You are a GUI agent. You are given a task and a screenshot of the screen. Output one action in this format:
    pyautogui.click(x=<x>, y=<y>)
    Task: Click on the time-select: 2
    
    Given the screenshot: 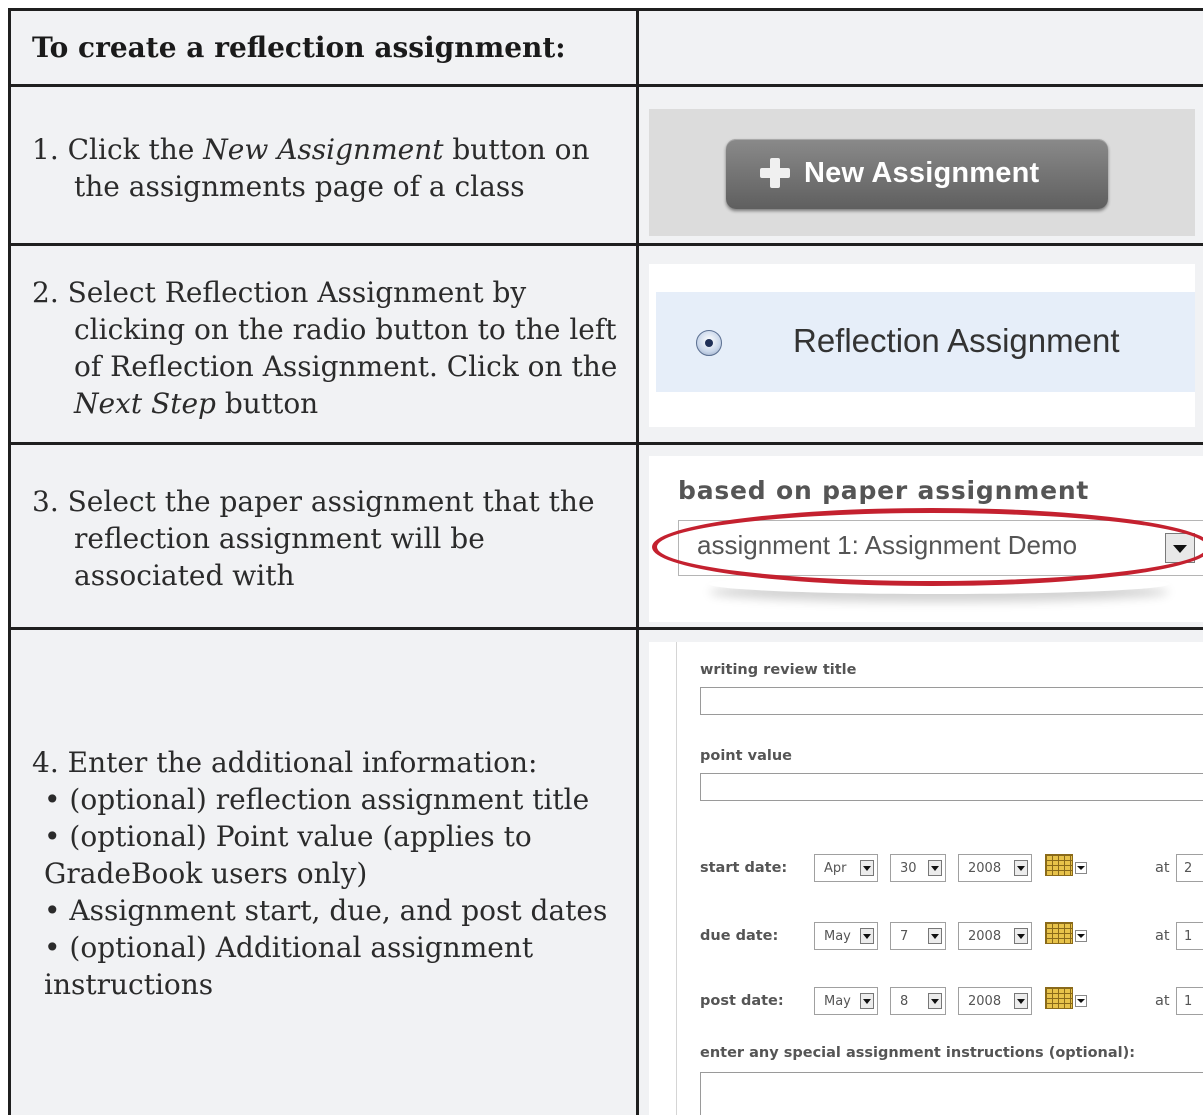 What is the action you would take?
    pyautogui.click(x=1189, y=868)
    